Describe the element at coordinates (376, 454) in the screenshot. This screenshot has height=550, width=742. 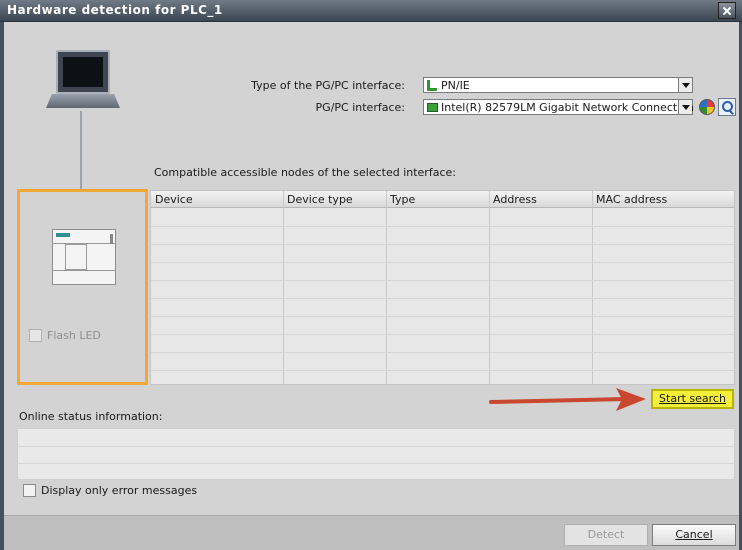
I see `online-status-list` at that location.